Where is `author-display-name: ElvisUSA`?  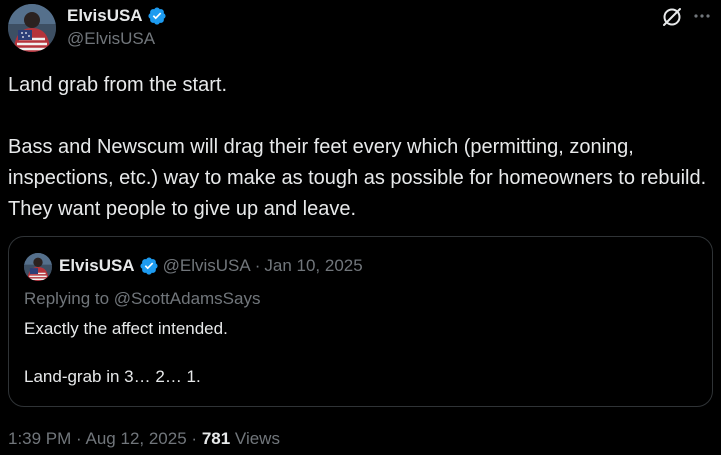 author-display-name: ElvisUSA is located at coordinates (105, 16).